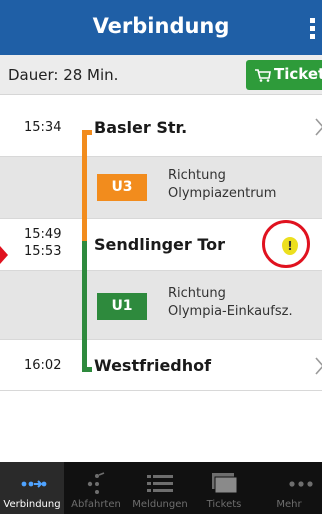 The image size is (322, 514). What do you see at coordinates (224, 504) in the screenshot?
I see `tab-label: Tickets` at bounding box center [224, 504].